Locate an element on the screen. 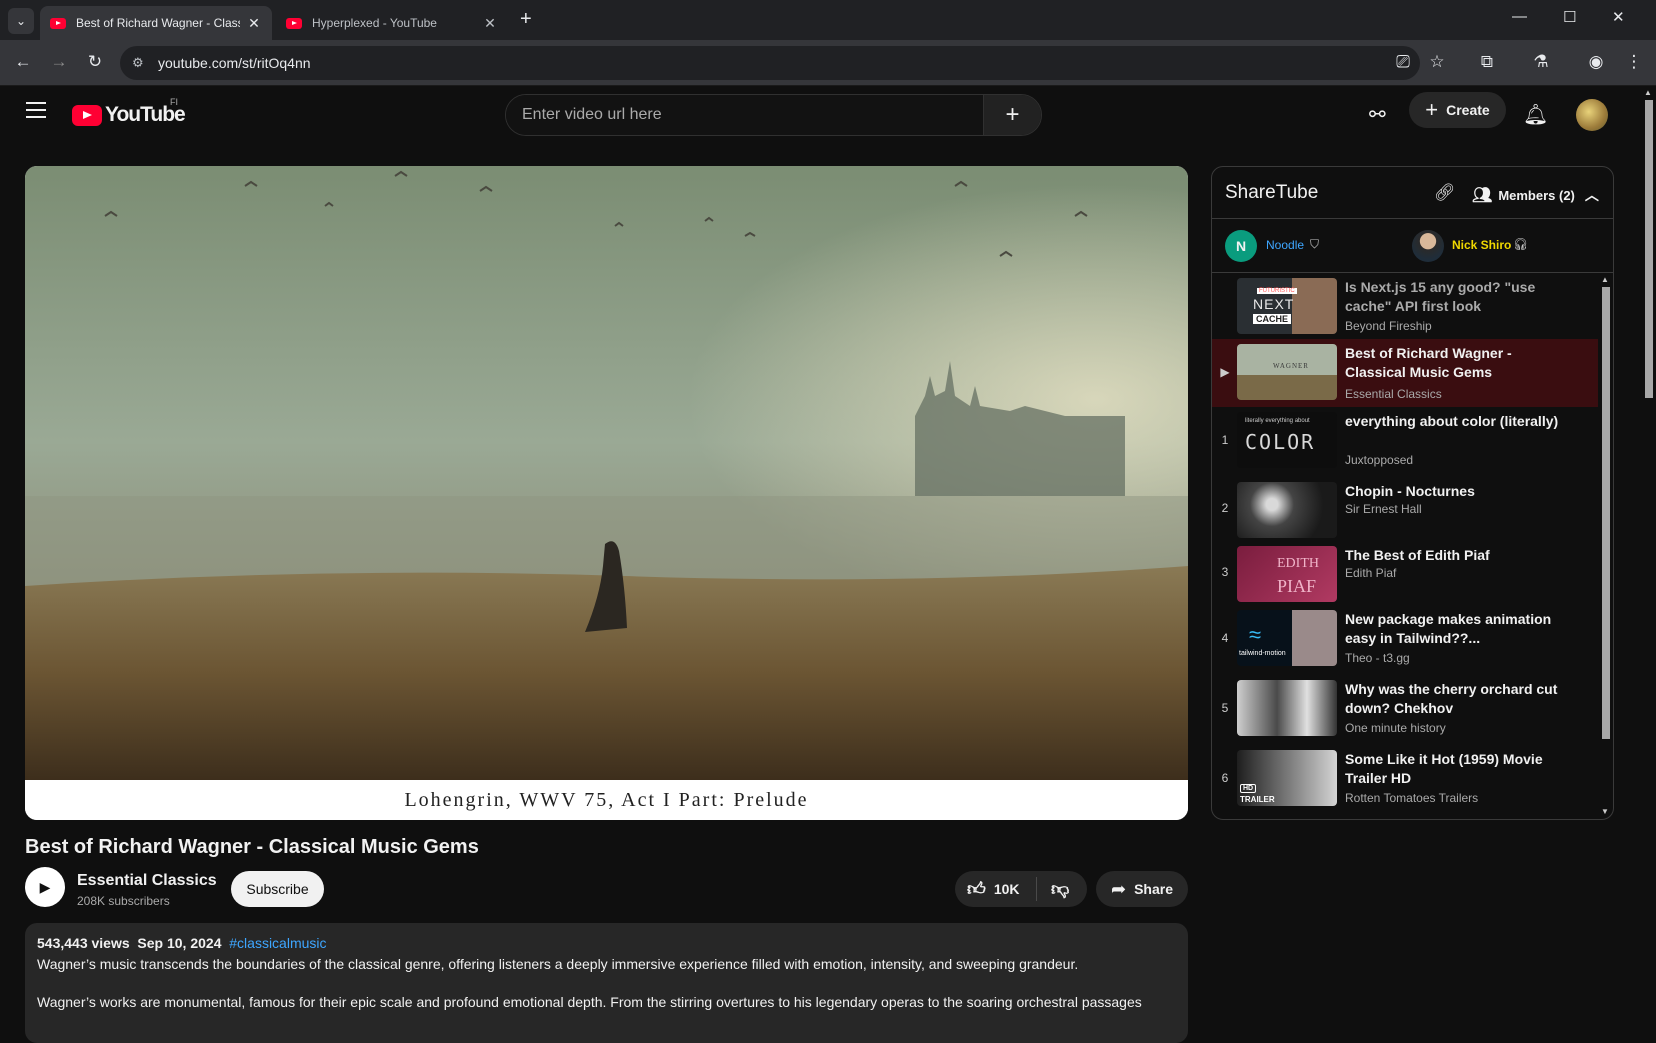 This screenshot has height=1043, width=1656. youtube-logo: YouTube FI is located at coordinates (129, 112).